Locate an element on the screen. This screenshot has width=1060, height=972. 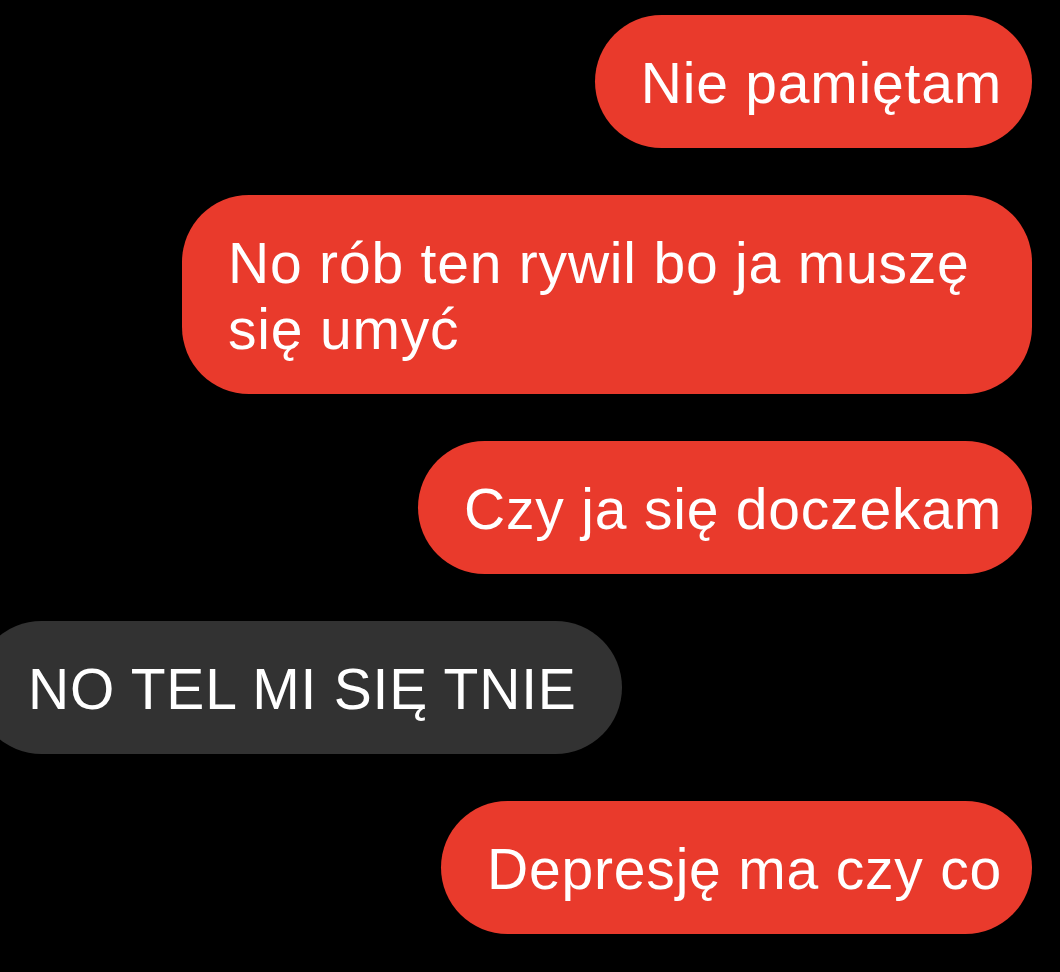
message-bubble: Nie pamiętam is located at coordinates (813, 81).